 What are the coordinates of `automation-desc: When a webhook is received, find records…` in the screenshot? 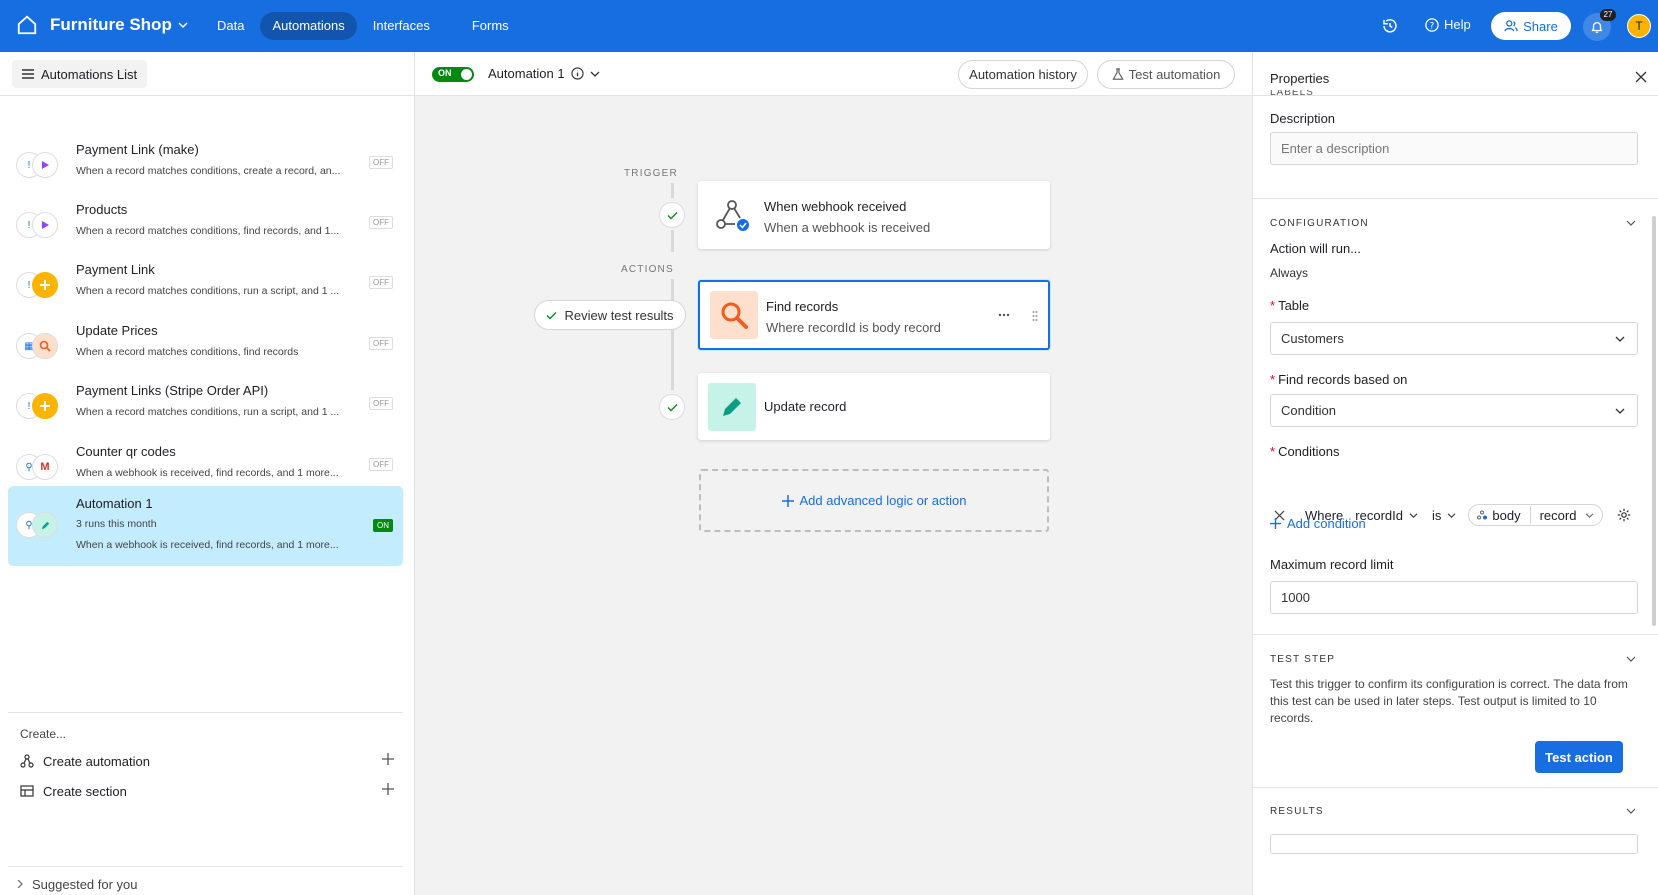 It's located at (207, 473).